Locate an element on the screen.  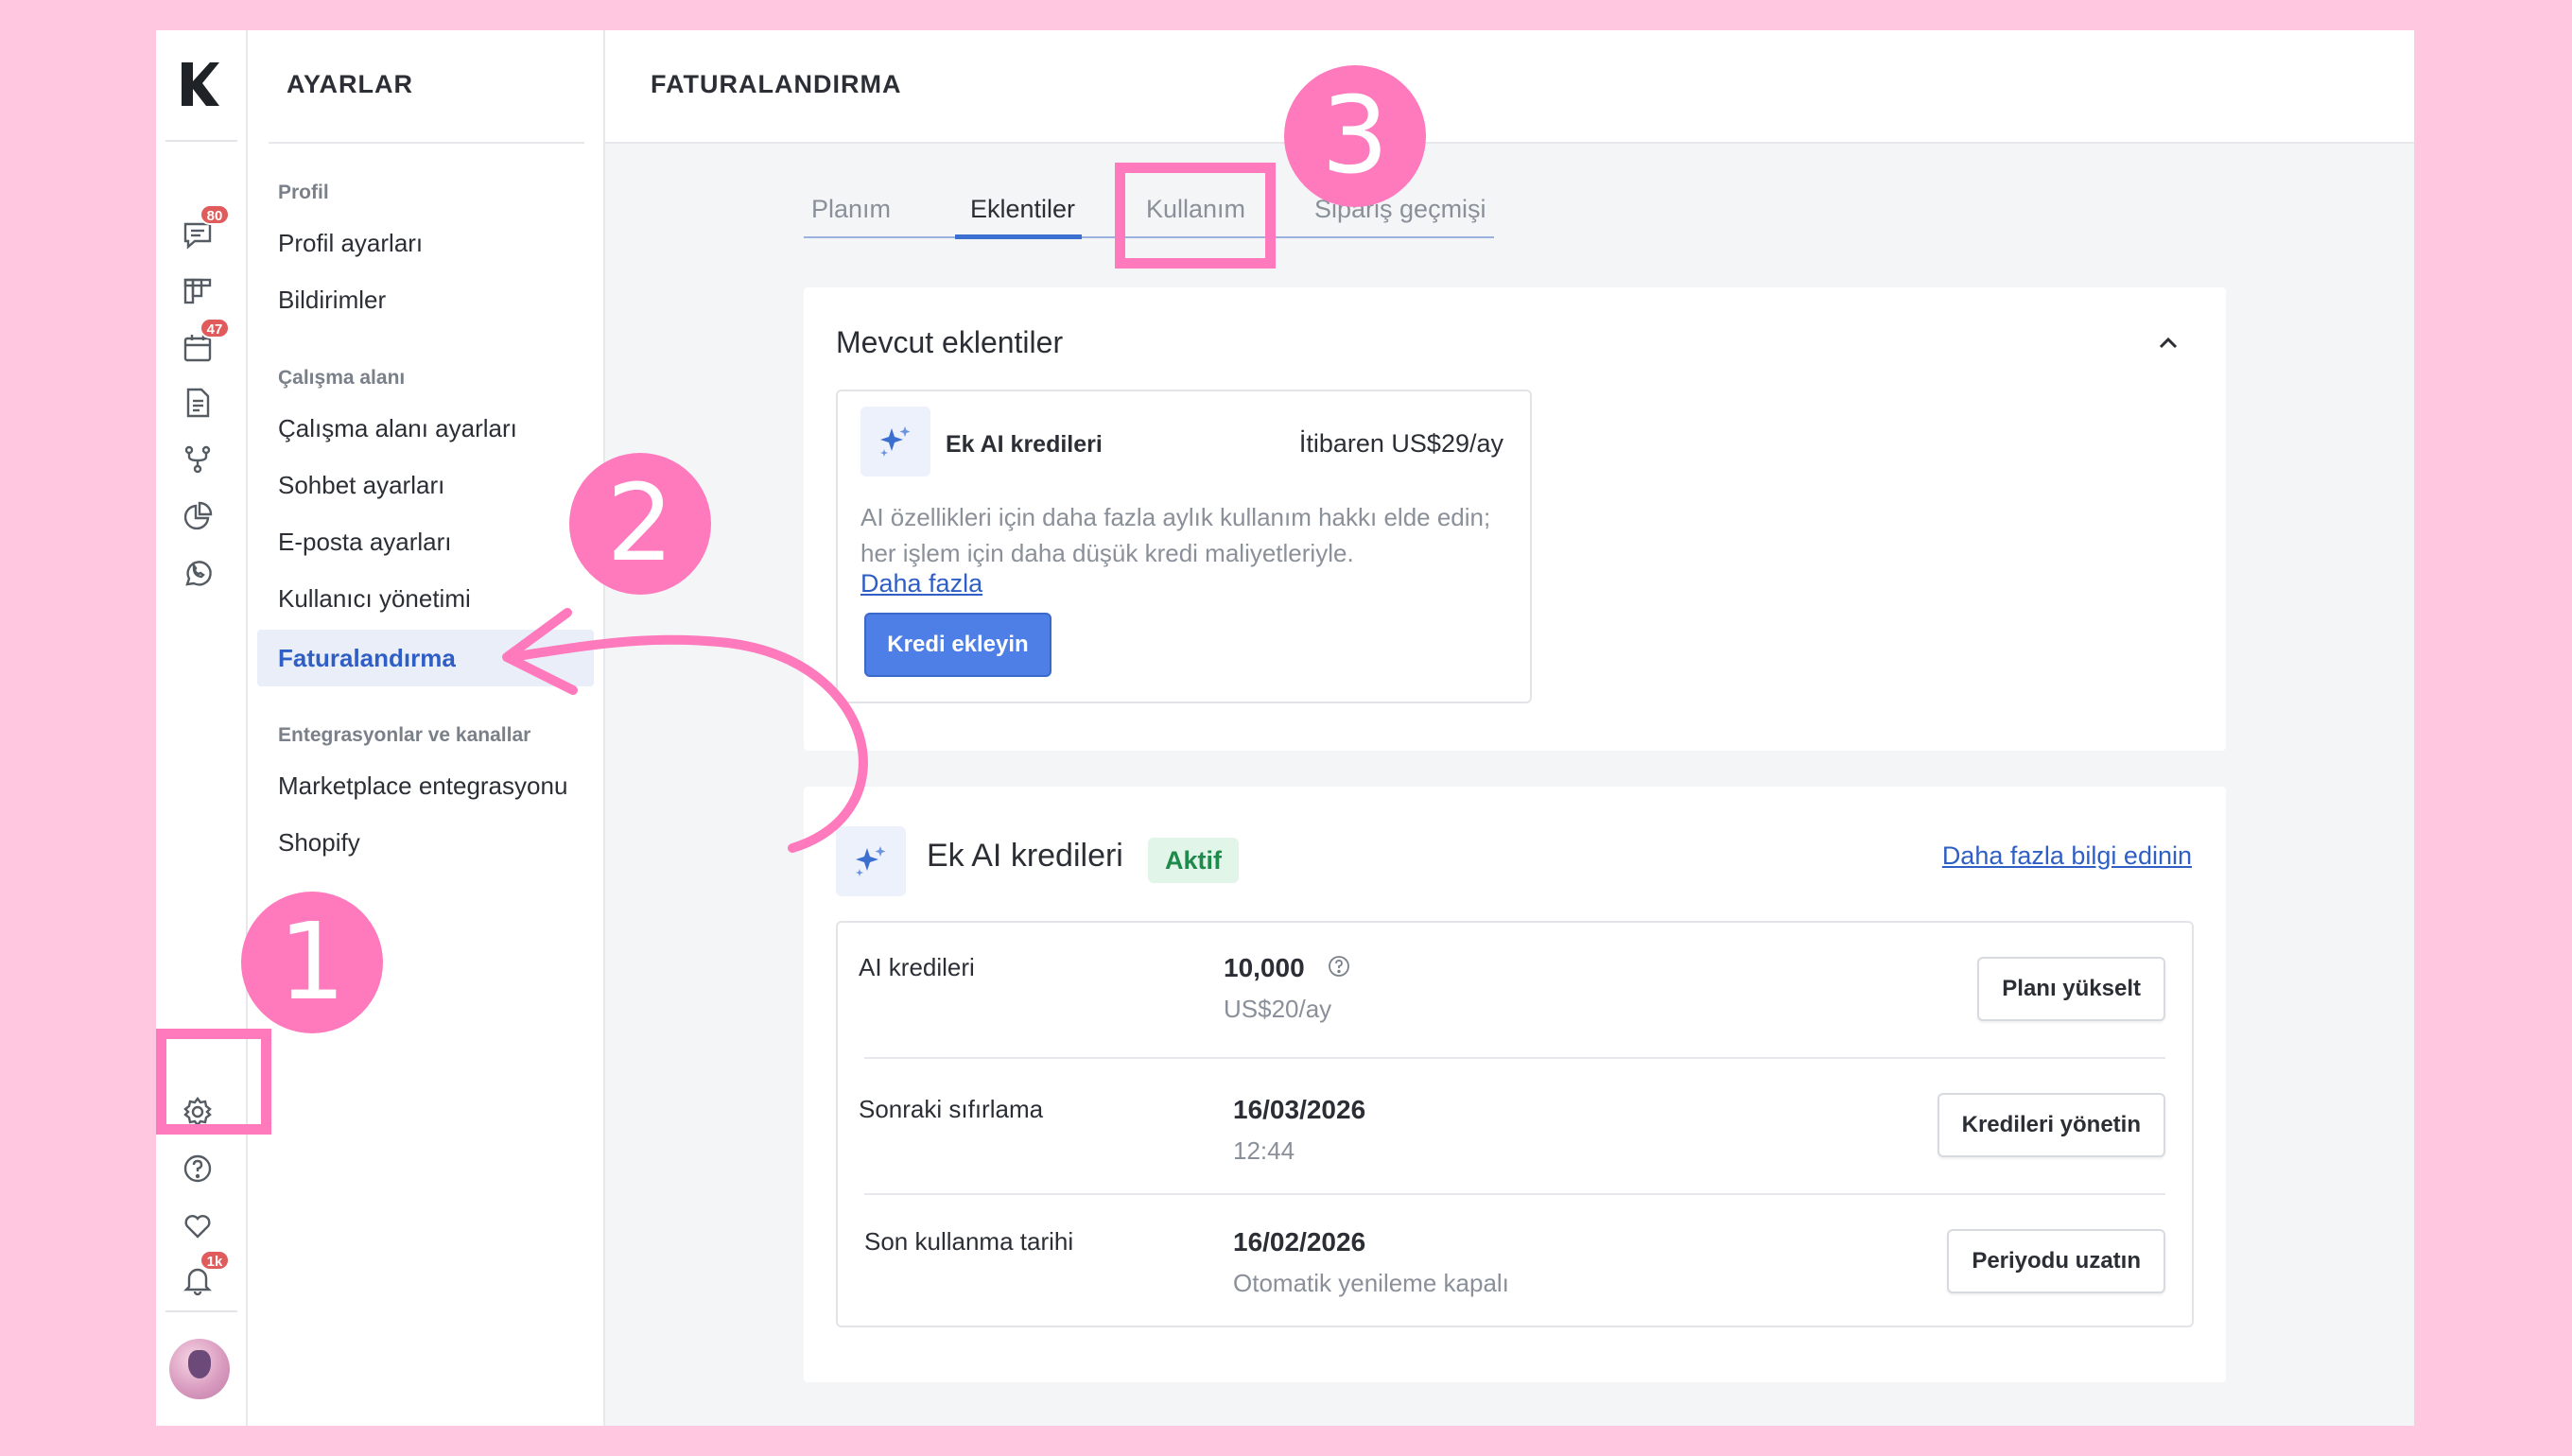
learn-more-link: Daha fazla bilgi edinin is located at coordinates (2067, 856).